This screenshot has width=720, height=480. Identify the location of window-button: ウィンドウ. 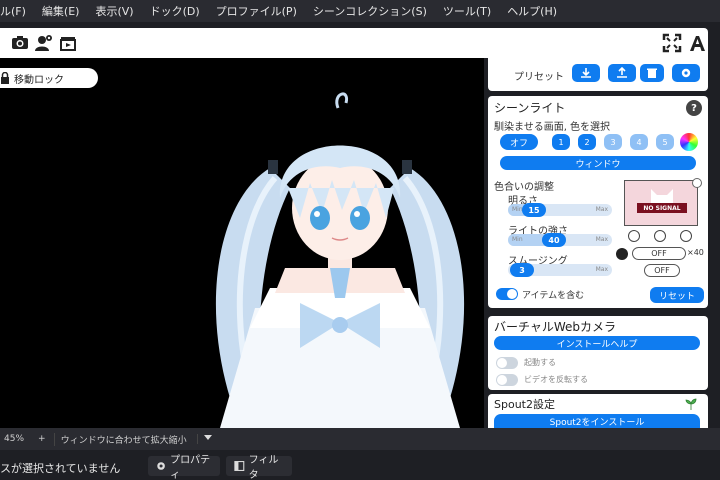
(598, 163).